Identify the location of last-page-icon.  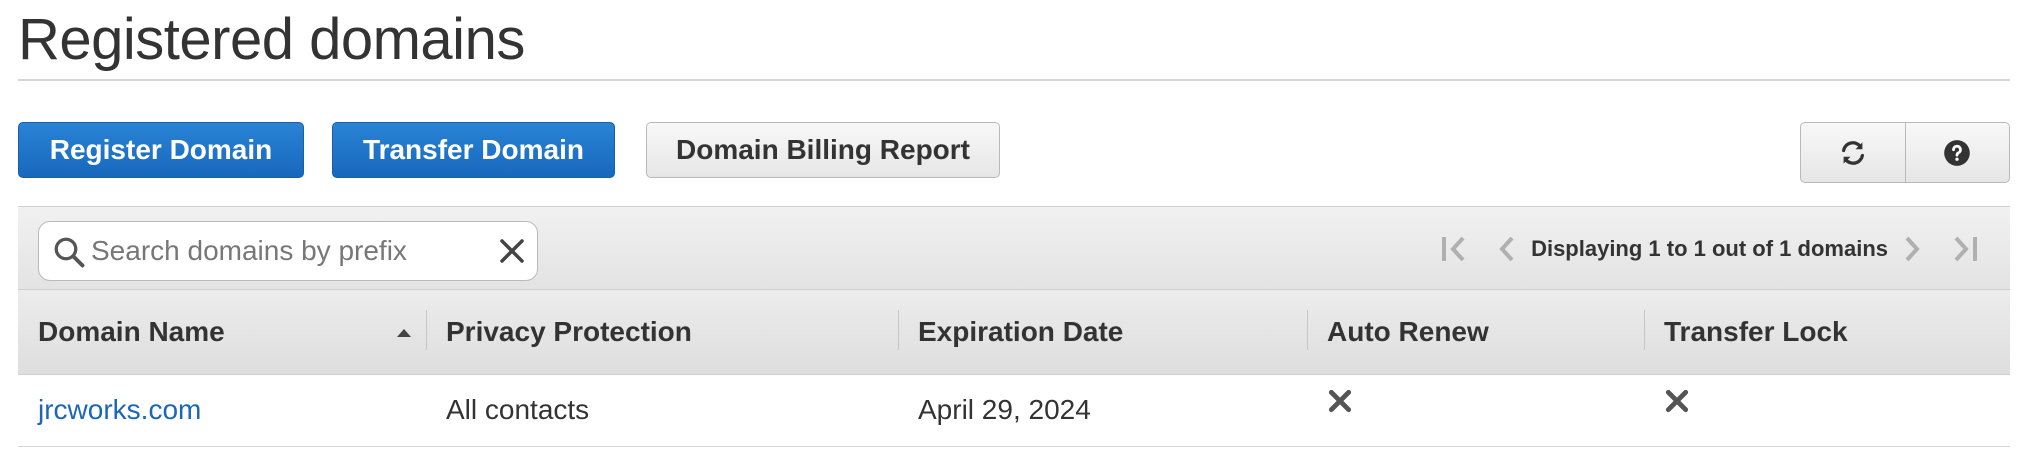
(1965, 249).